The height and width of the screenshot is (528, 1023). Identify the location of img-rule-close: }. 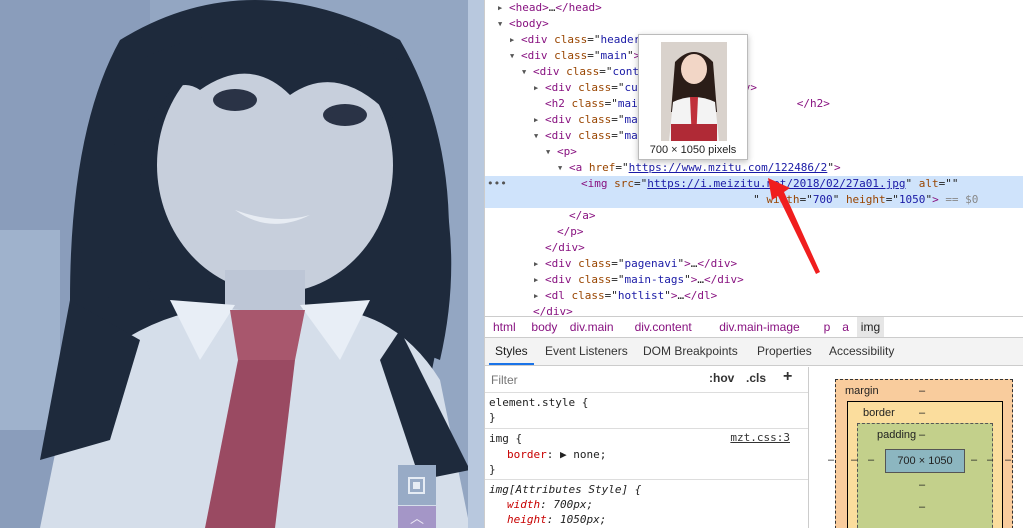
(492, 469).